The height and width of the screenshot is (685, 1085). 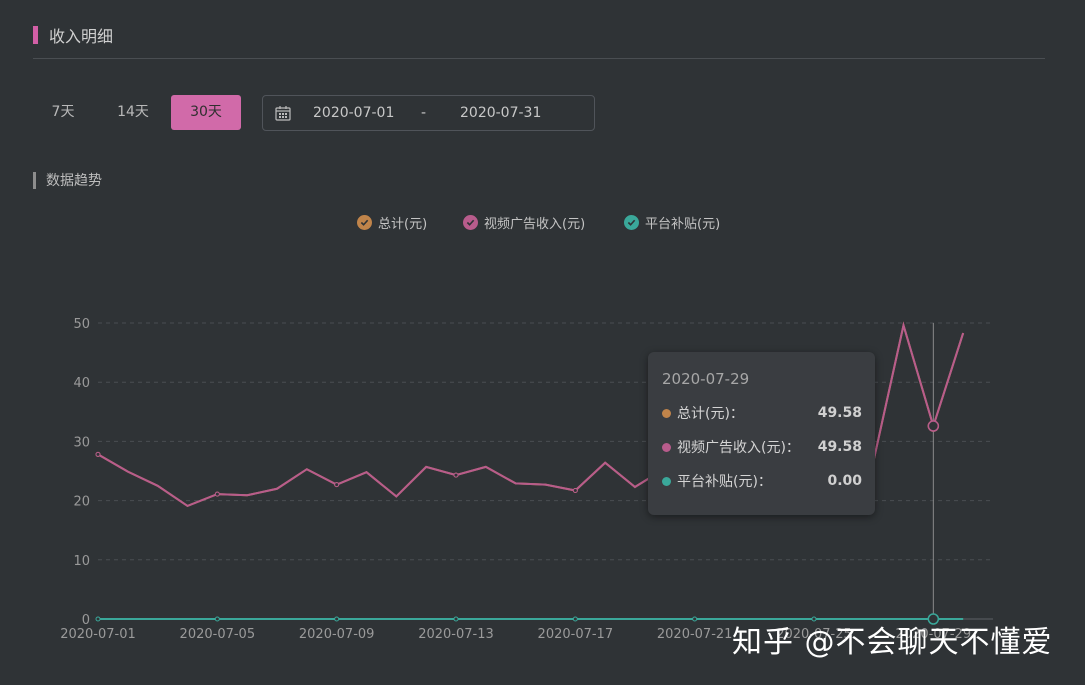 I want to click on tooltip-label: 总计(元)：, so click(x=710, y=414).